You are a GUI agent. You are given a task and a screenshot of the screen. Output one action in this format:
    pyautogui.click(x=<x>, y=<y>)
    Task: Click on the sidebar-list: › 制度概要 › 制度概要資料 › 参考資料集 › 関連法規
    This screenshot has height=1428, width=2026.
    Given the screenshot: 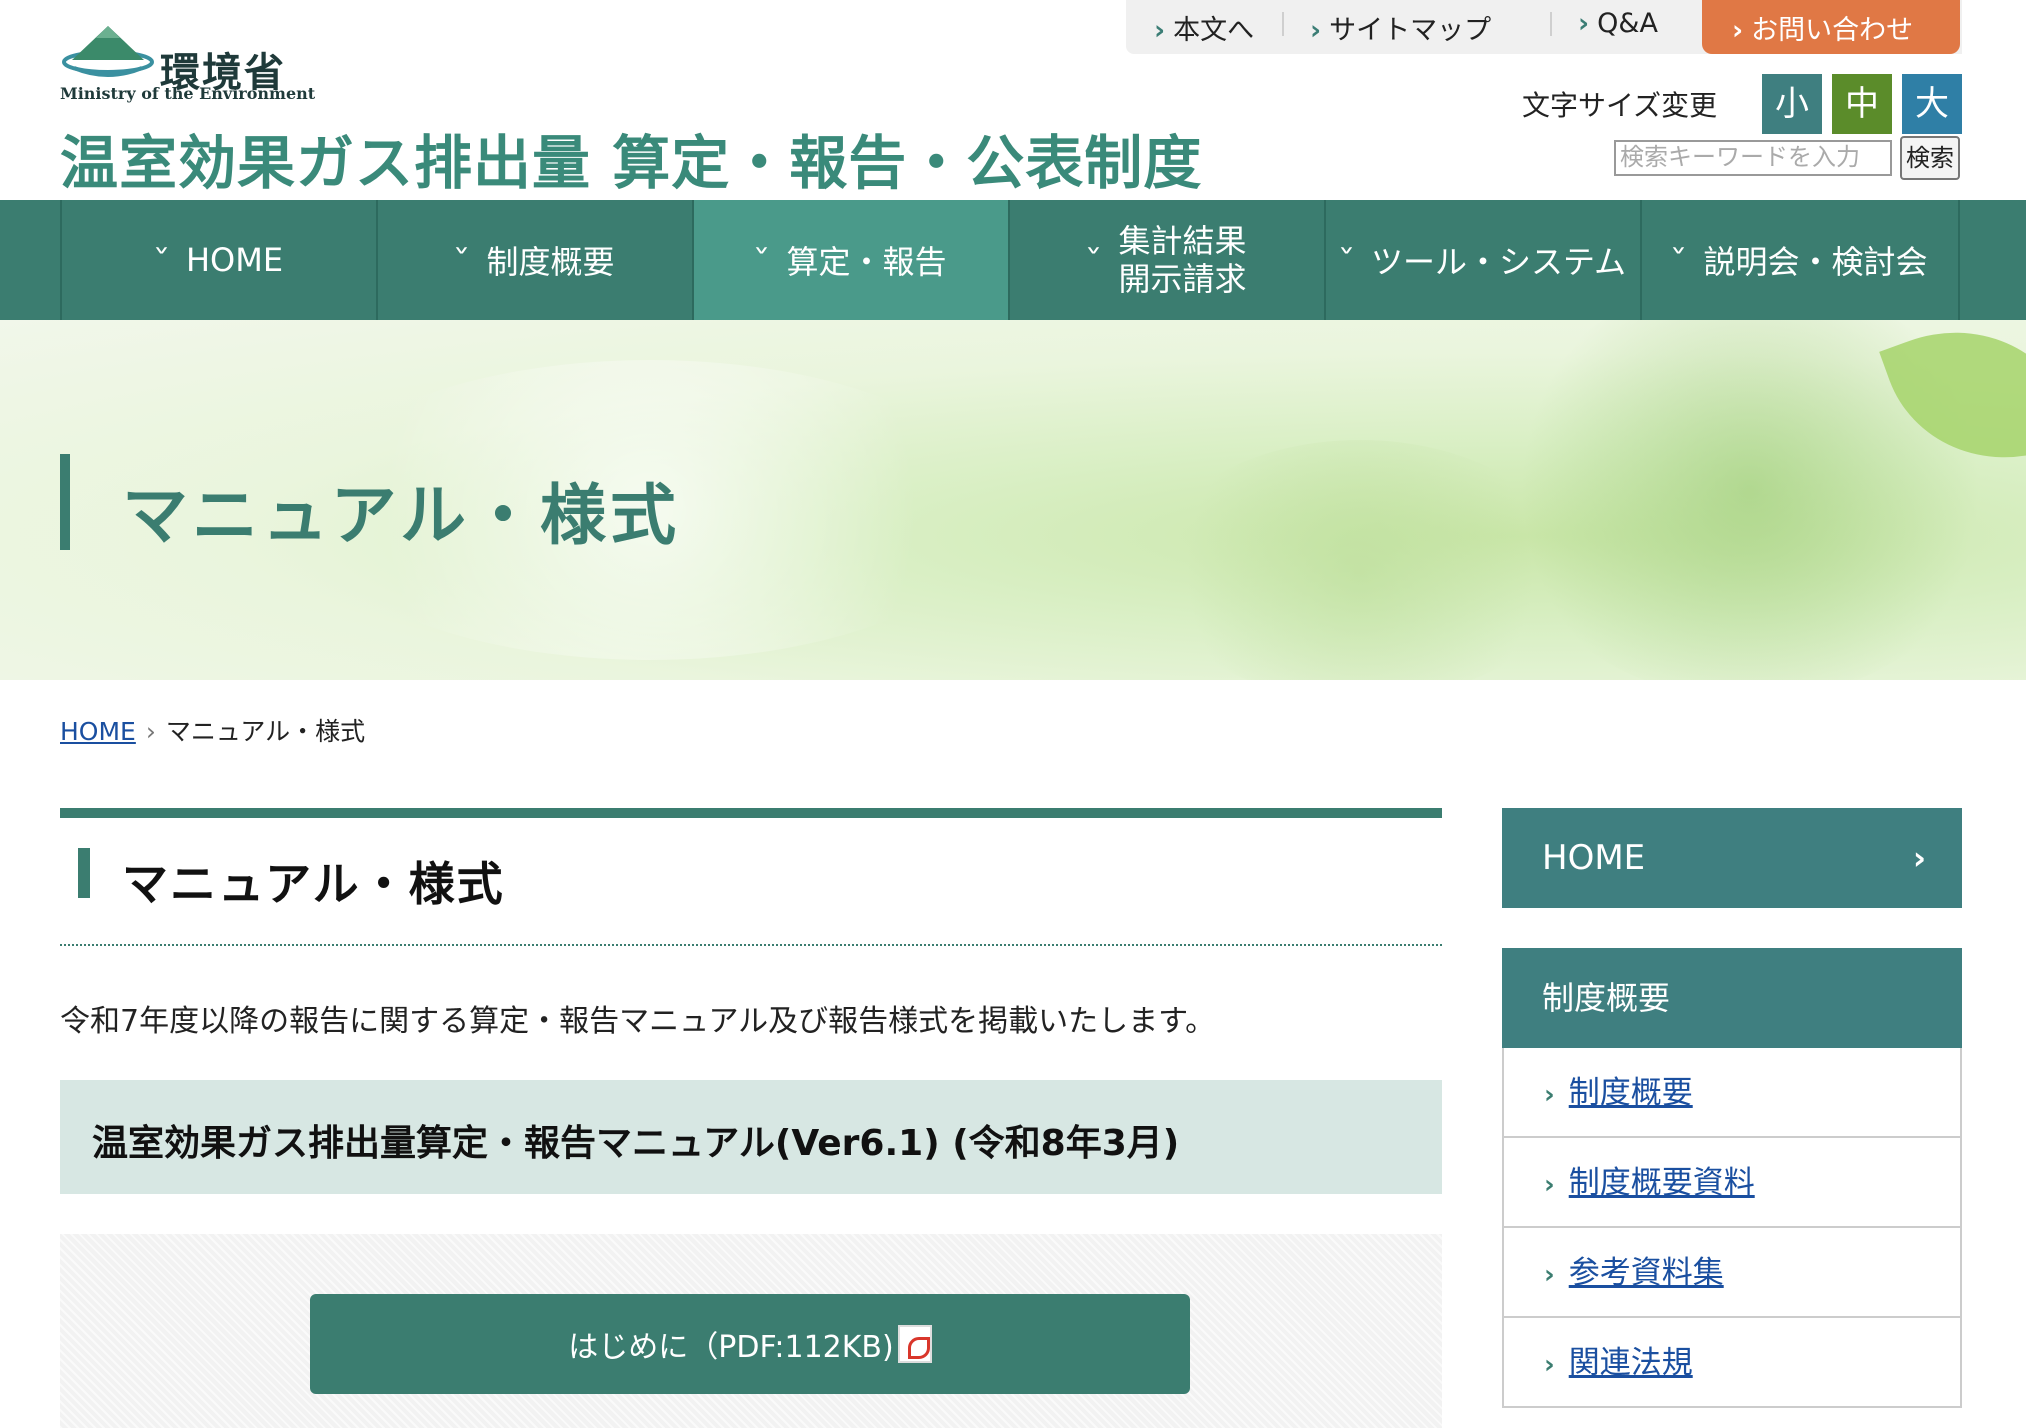 What is the action you would take?
    pyautogui.click(x=1732, y=1228)
    